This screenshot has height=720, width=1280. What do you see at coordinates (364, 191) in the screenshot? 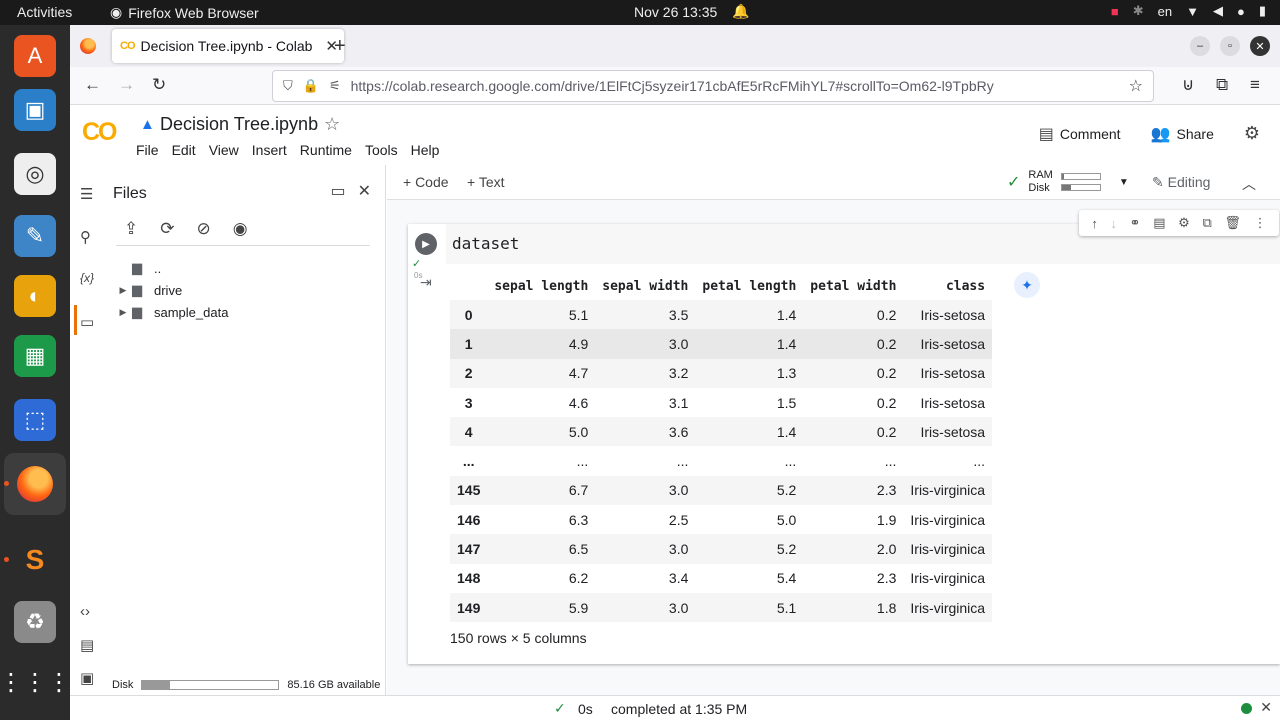
I see `close-panel-icon: ✕` at bounding box center [364, 191].